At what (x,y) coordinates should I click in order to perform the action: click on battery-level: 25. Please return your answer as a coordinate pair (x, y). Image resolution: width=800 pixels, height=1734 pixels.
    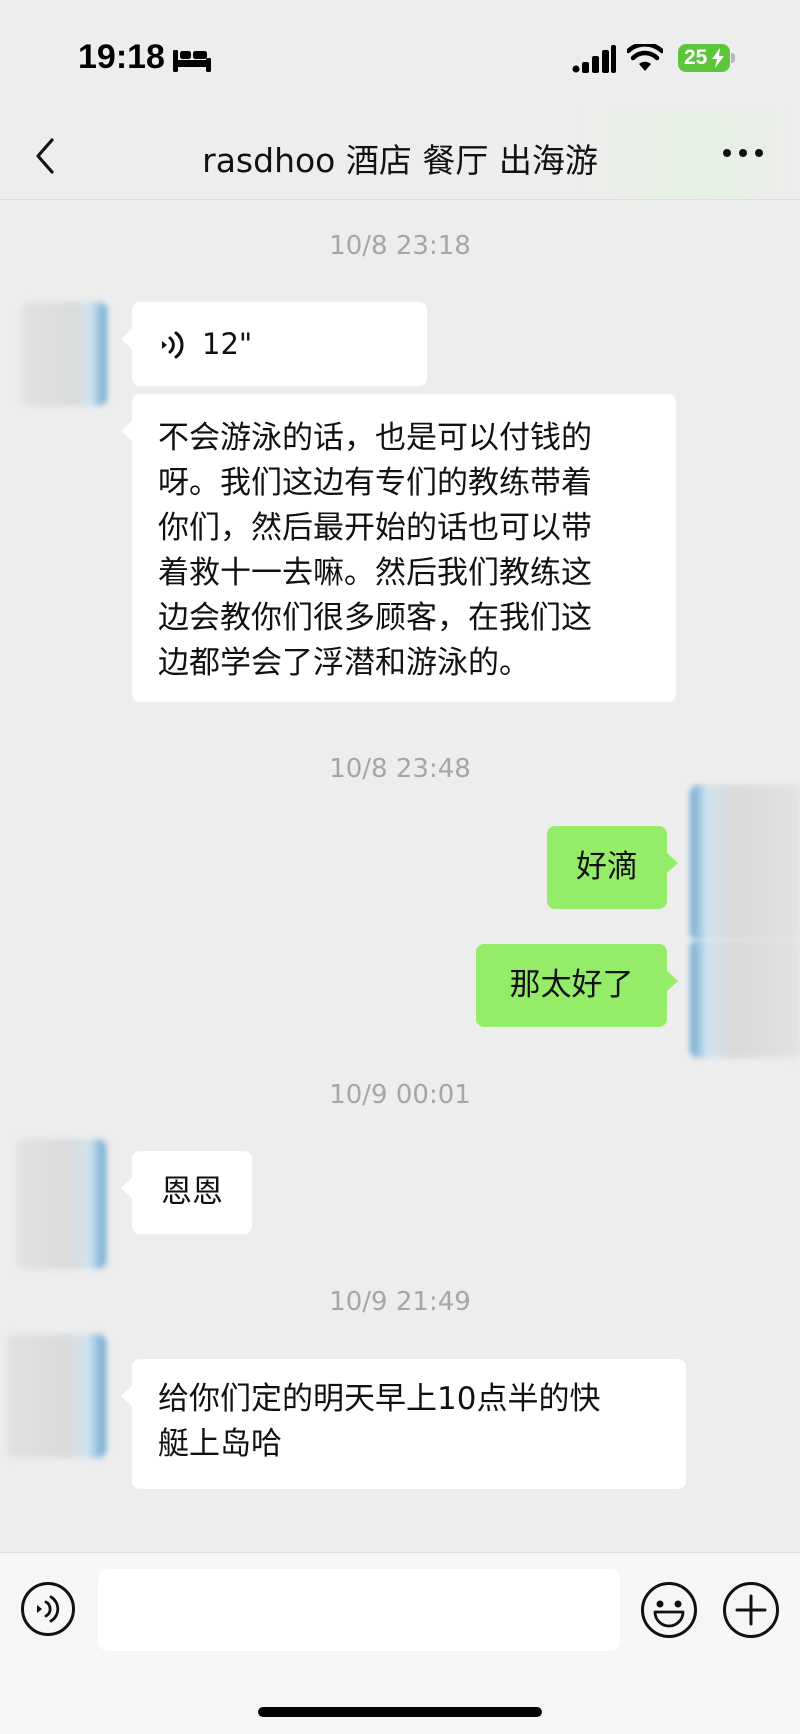
    Looking at the image, I should click on (696, 57).